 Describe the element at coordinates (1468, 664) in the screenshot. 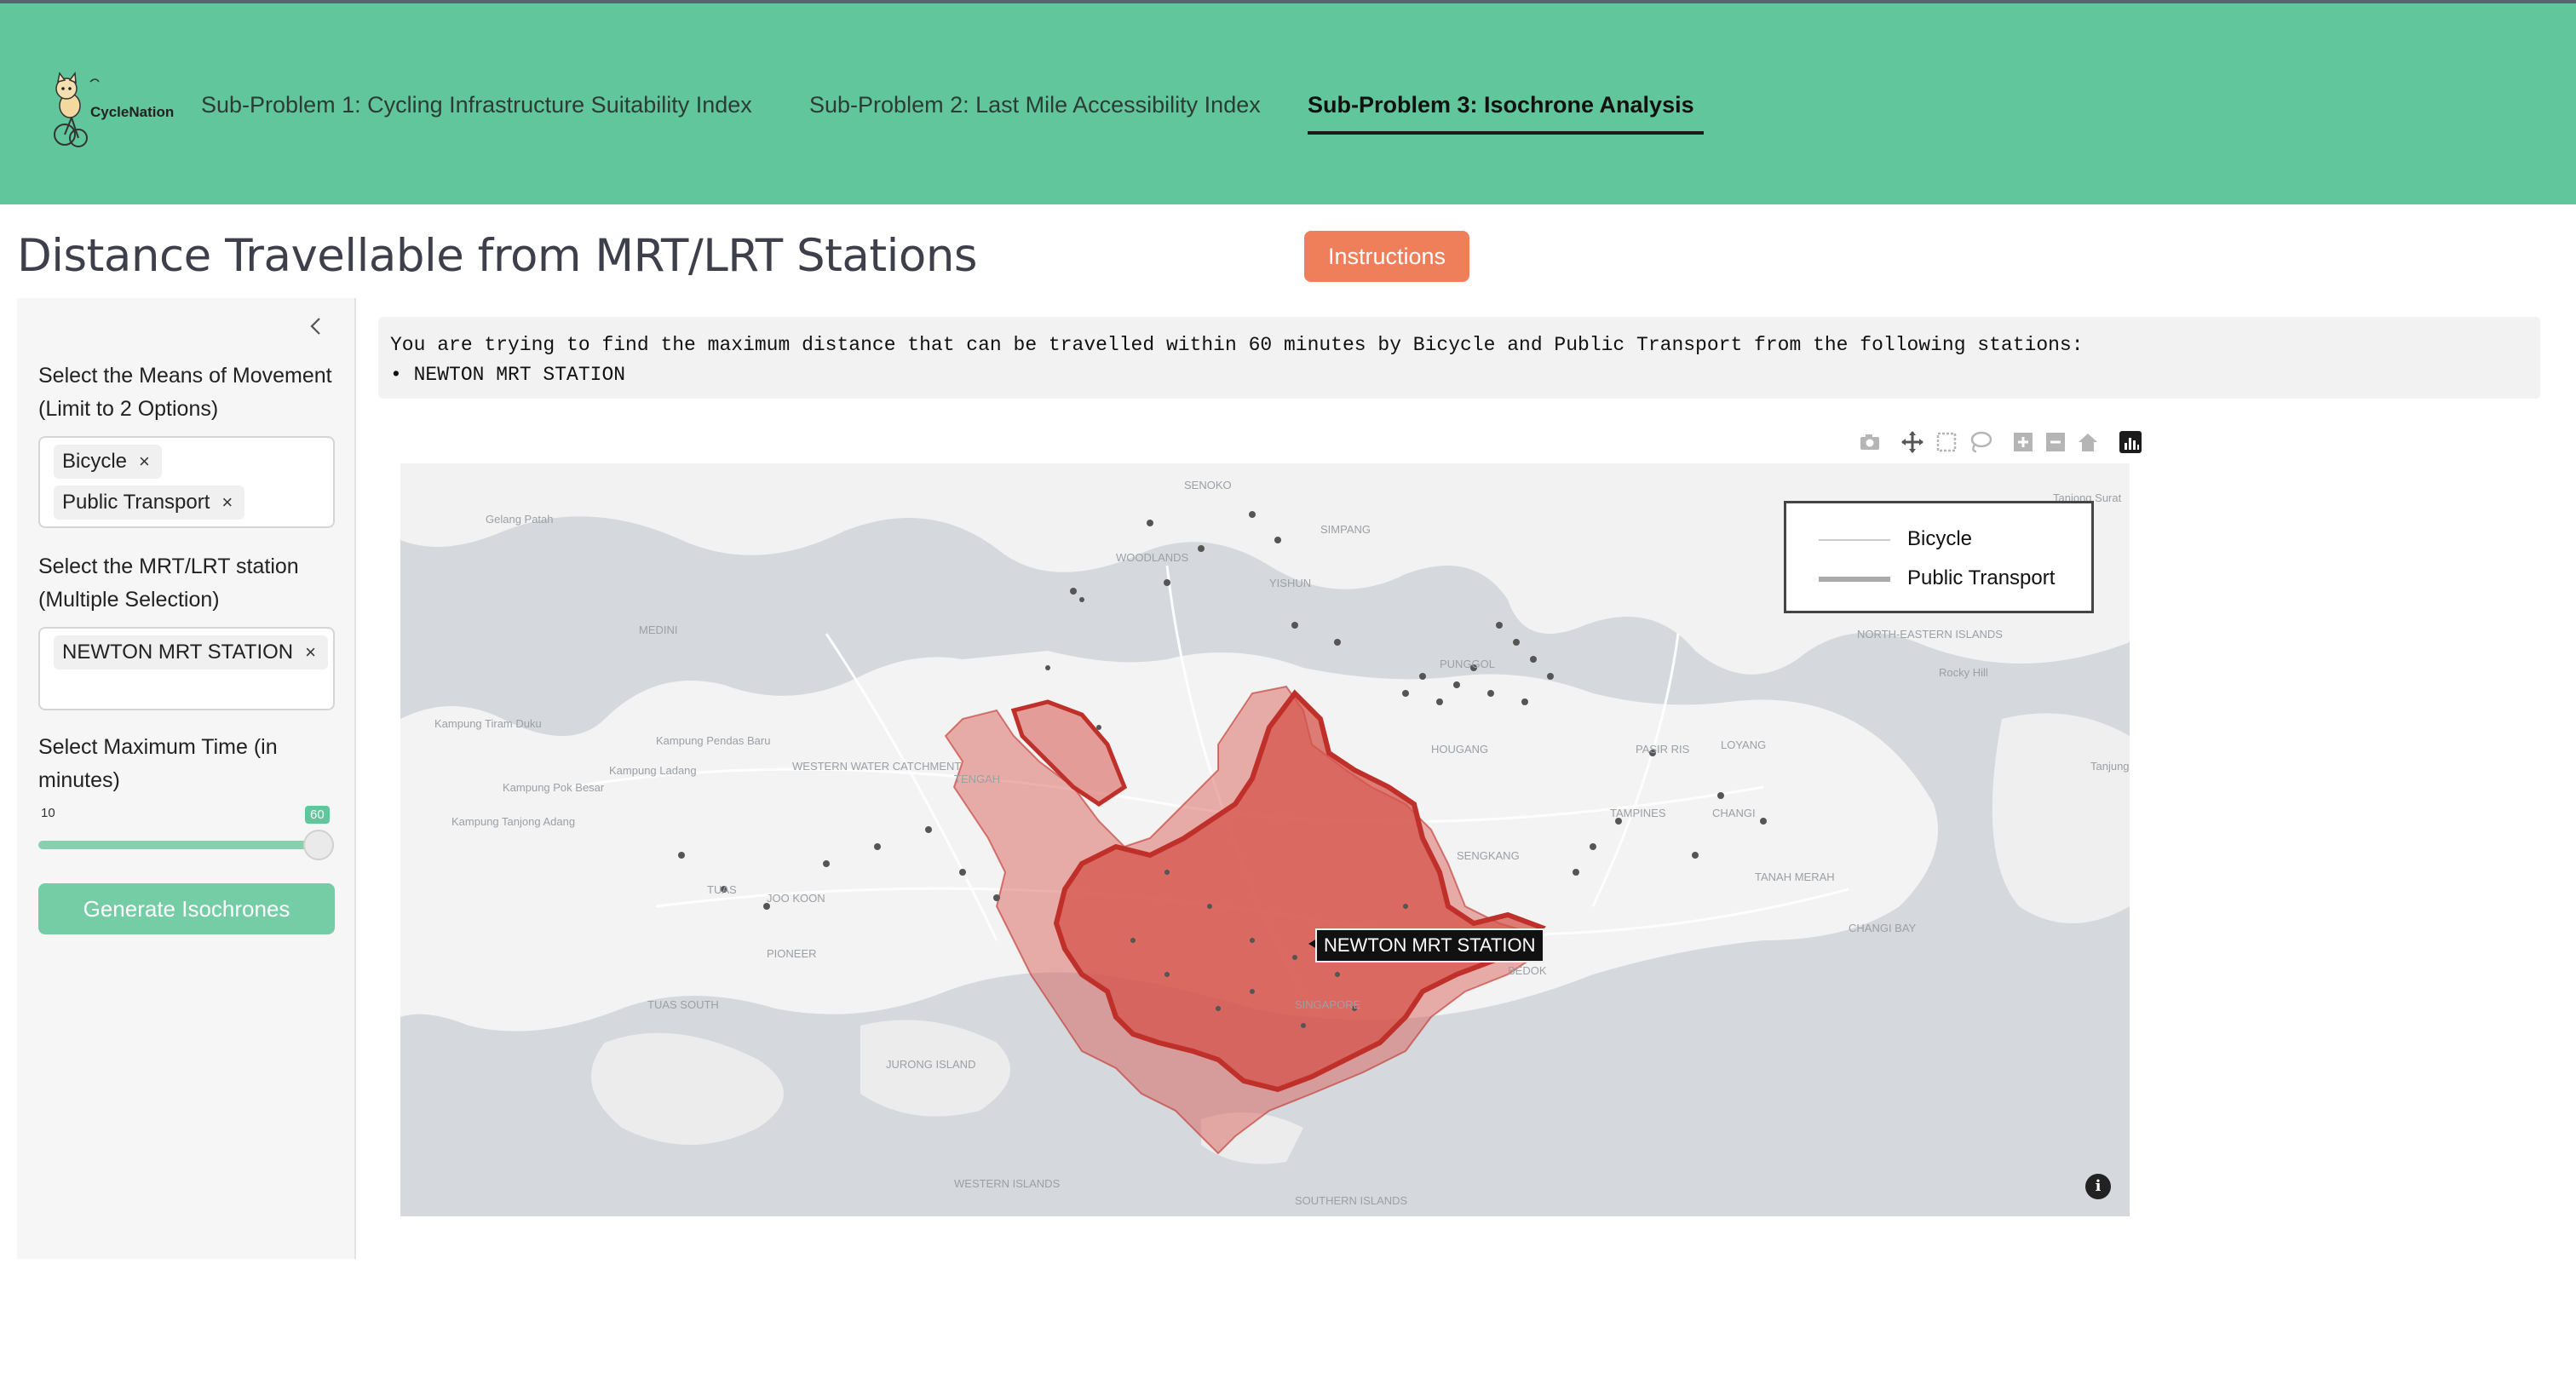

I see `map-label: PUNGGOL` at that location.